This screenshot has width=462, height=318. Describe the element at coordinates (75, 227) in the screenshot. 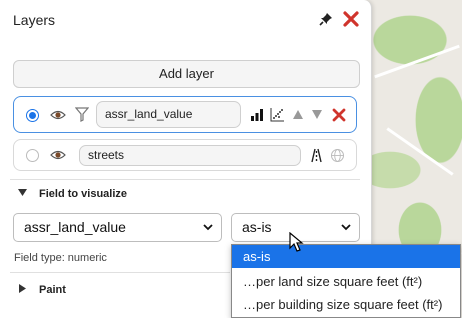

I see `field-select-value: assr_land_value` at that location.